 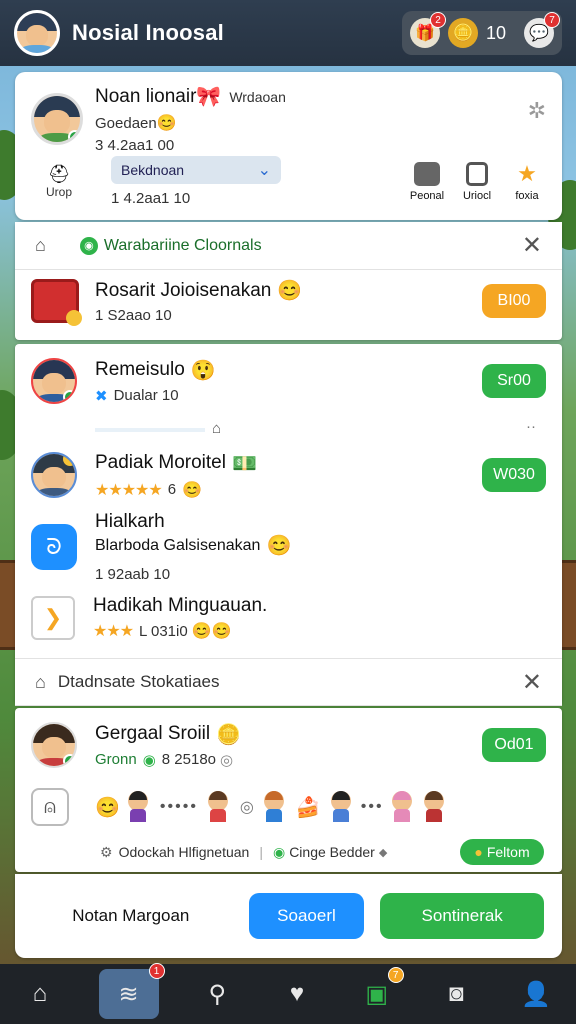 What do you see at coordinates (129, 490) in the screenshot?
I see `rating-stars: ★★★★★` at bounding box center [129, 490].